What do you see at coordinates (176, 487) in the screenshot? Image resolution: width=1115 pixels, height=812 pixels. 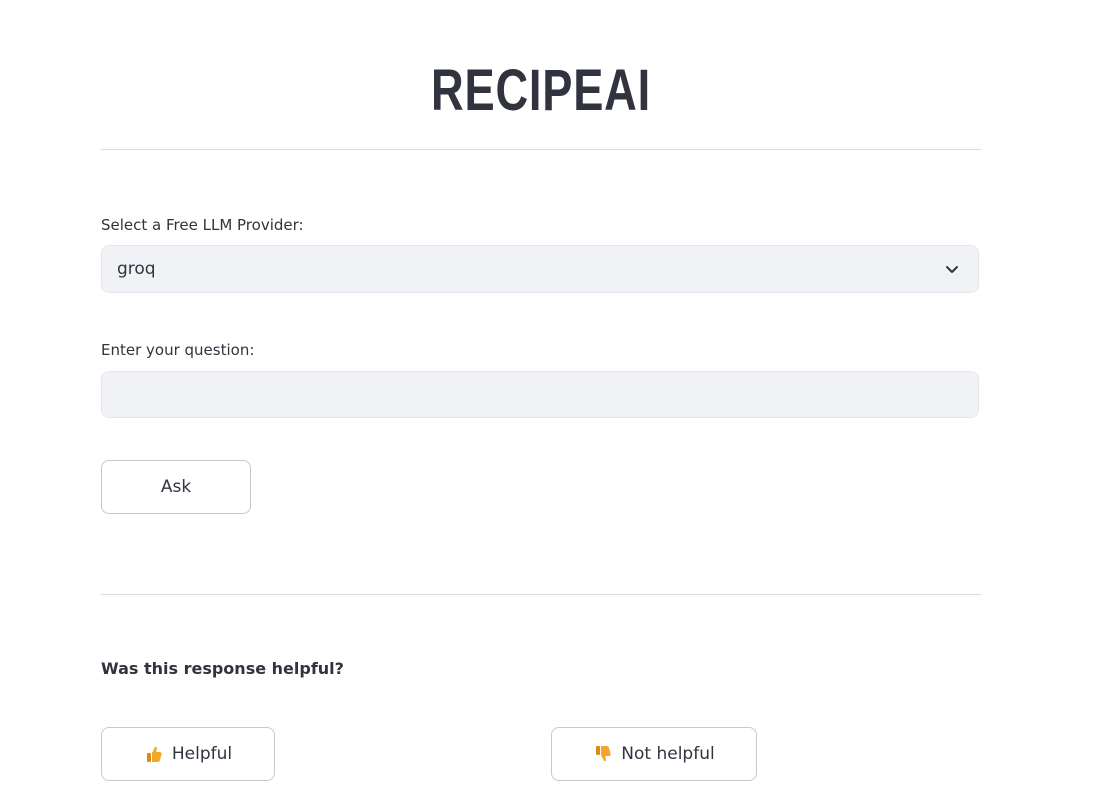 I see `ask-button: Ask` at bounding box center [176, 487].